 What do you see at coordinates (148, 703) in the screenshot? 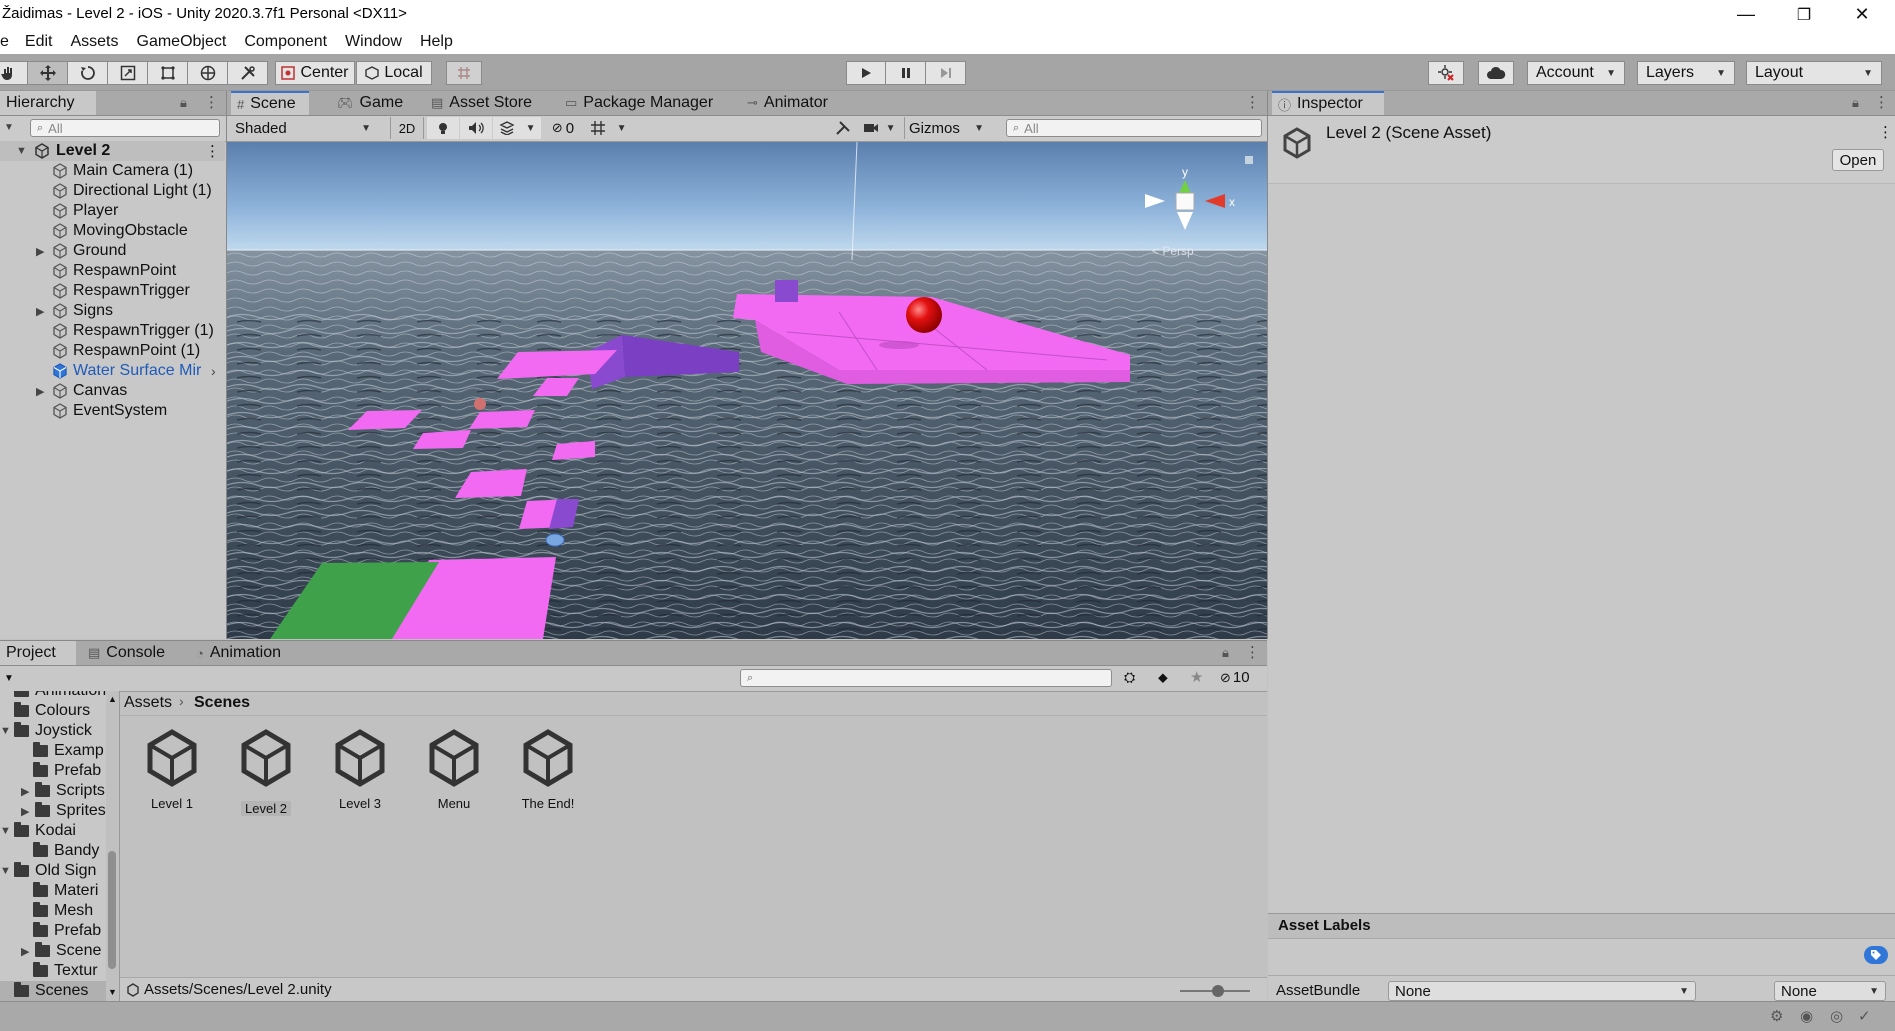
I see `breadcrumb-assets: Assets` at bounding box center [148, 703].